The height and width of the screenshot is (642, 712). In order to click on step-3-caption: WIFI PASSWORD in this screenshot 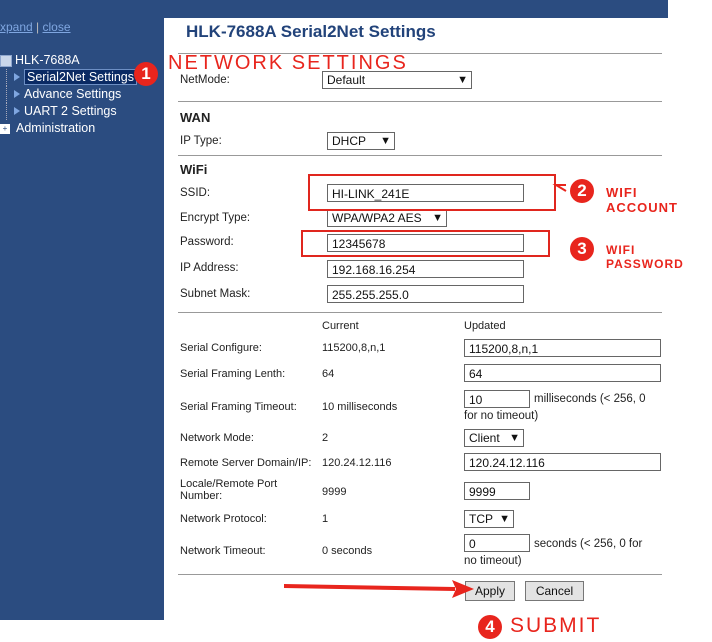, I will do `click(645, 257)`.